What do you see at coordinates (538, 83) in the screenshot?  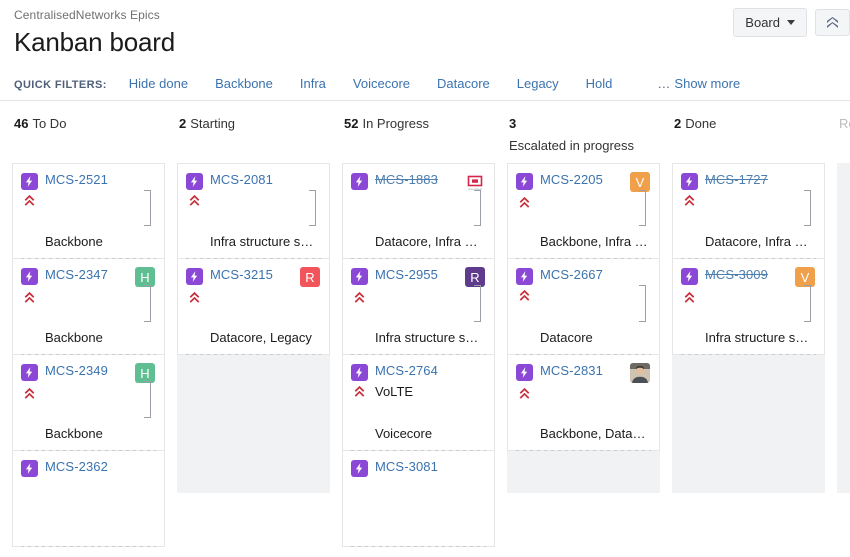 I see `quick-filter-legacy: Legacy` at bounding box center [538, 83].